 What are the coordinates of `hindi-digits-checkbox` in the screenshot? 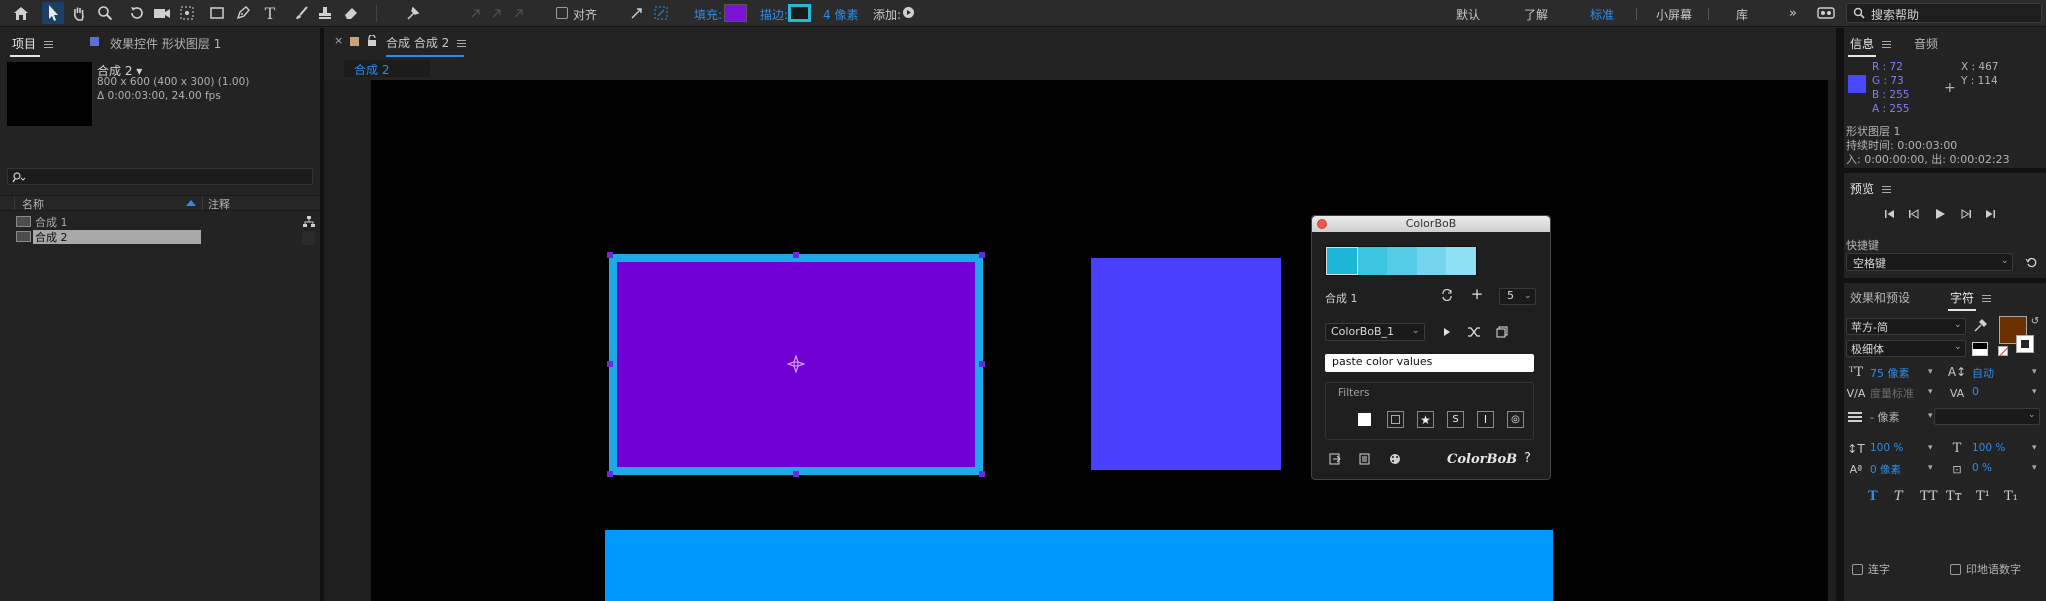 It's located at (1955, 569).